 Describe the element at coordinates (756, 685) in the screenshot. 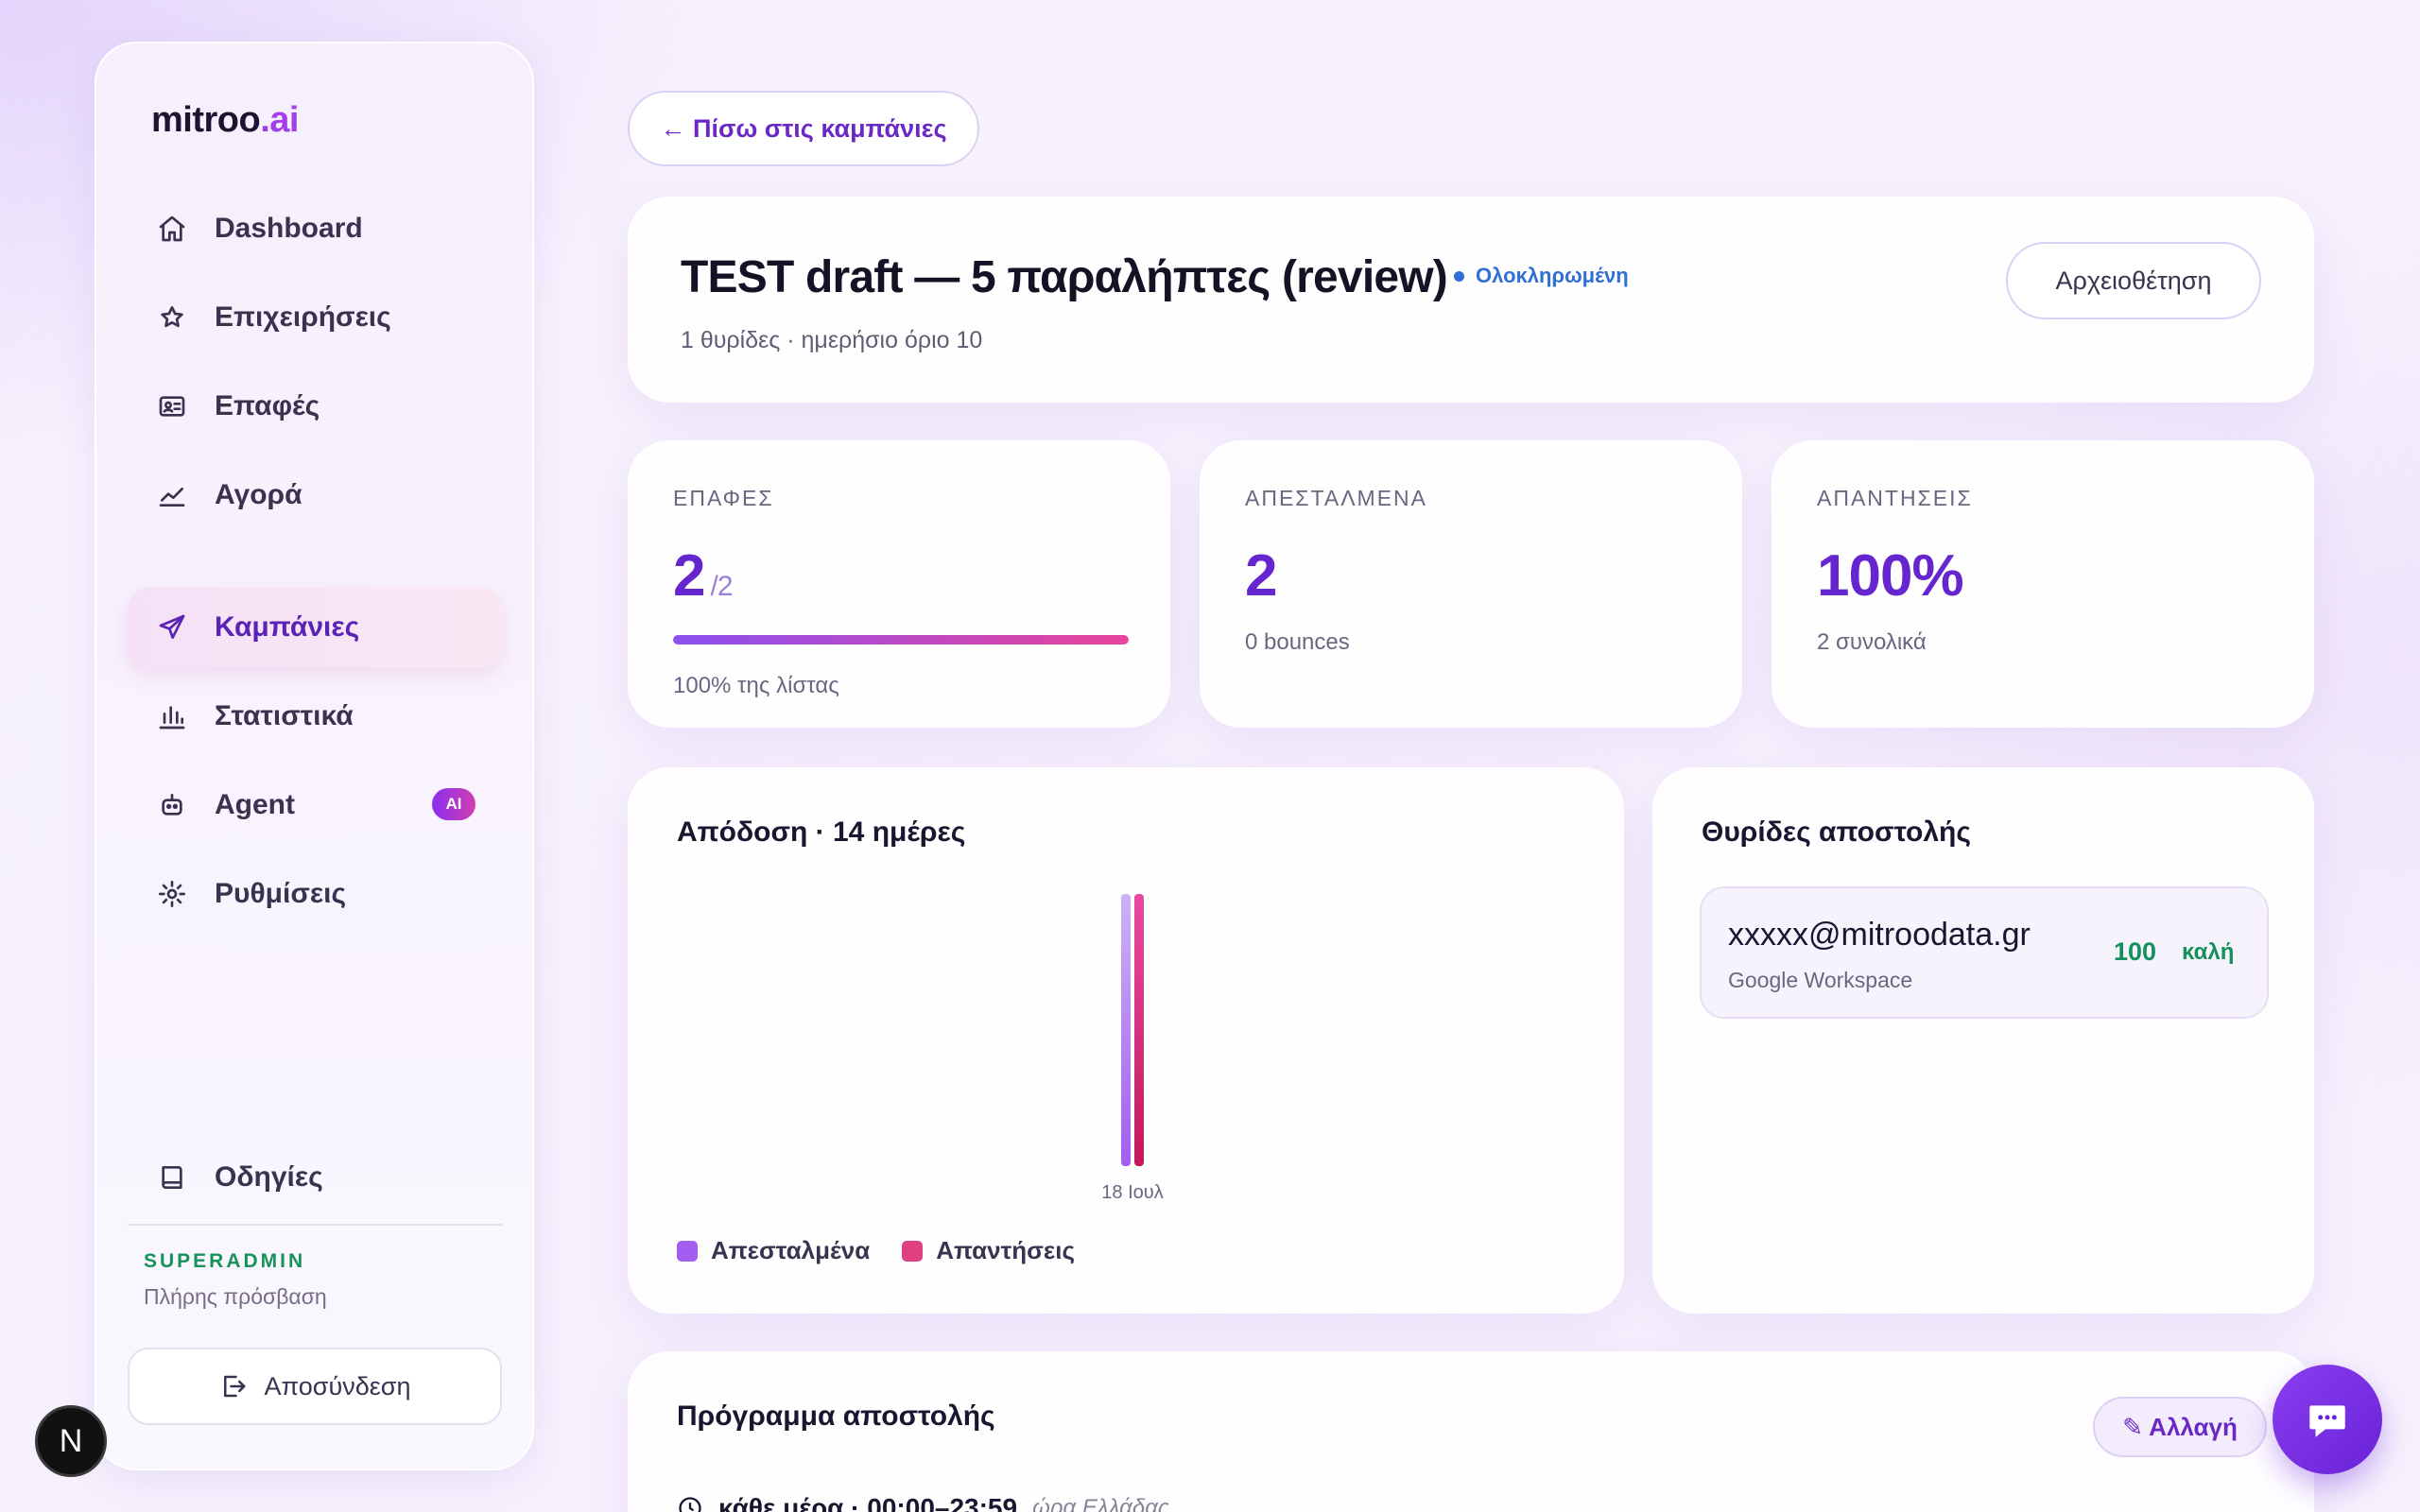

I see `stat-sub: 100% της λίστας` at that location.